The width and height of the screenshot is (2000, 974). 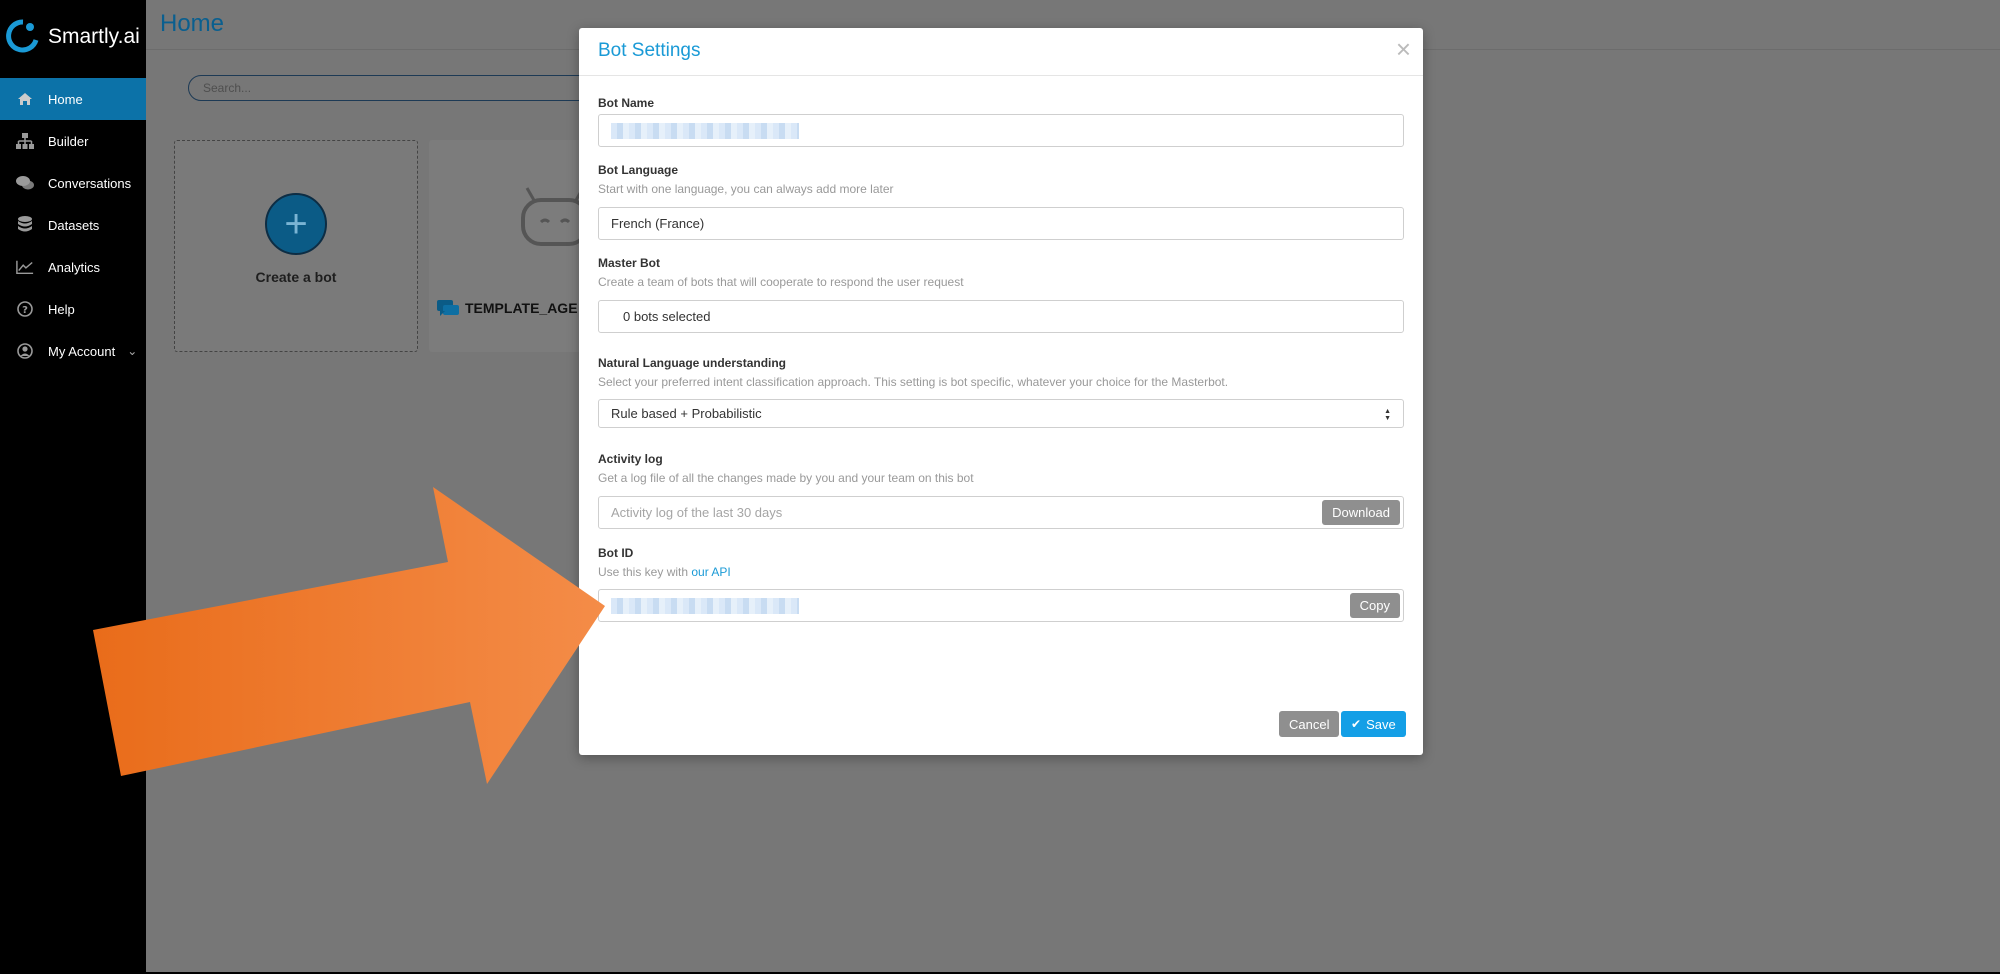 What do you see at coordinates (82, 351) in the screenshot?
I see `sidebar-item-label: My Account` at bounding box center [82, 351].